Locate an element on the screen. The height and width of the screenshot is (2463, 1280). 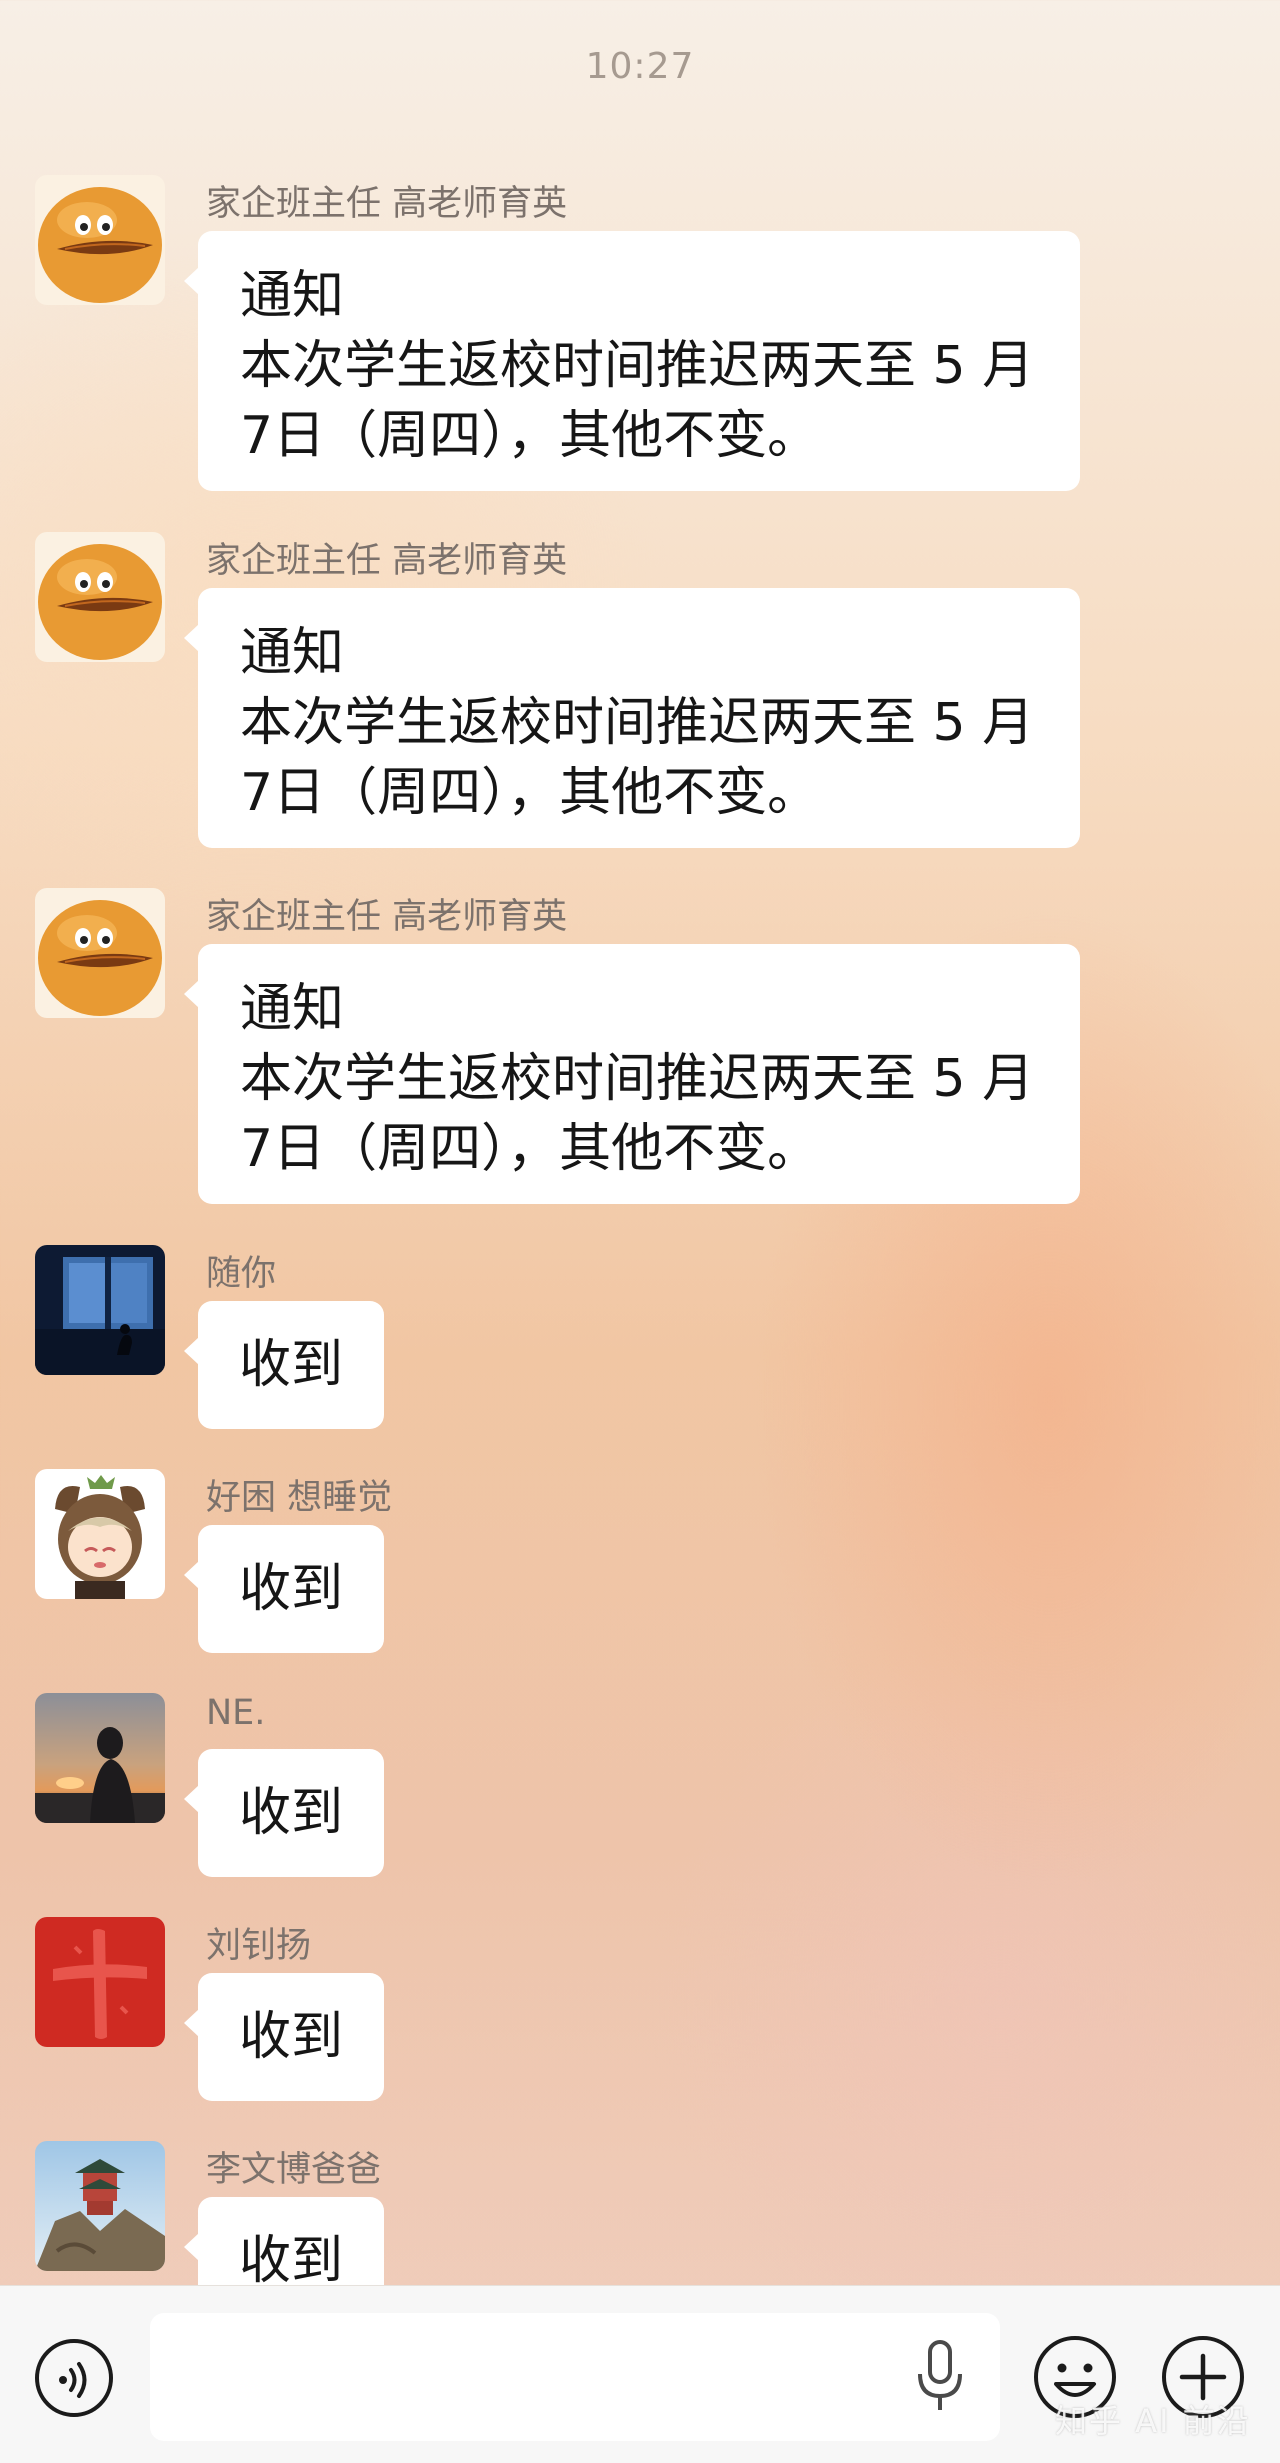
night-window-avatar-icon is located at coordinates (100, 1310).